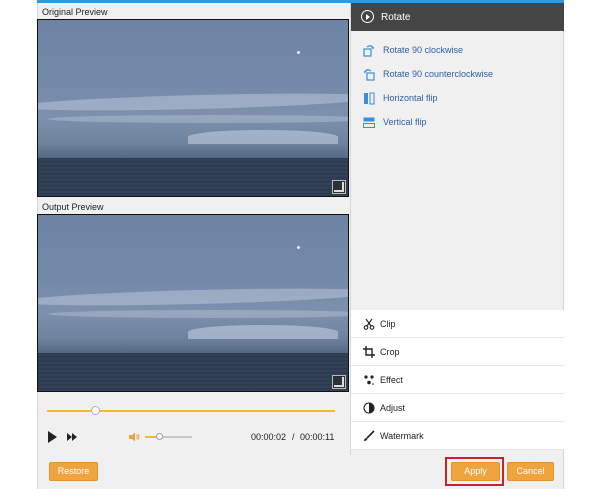  What do you see at coordinates (52, 437) in the screenshot?
I see `play-button` at bounding box center [52, 437].